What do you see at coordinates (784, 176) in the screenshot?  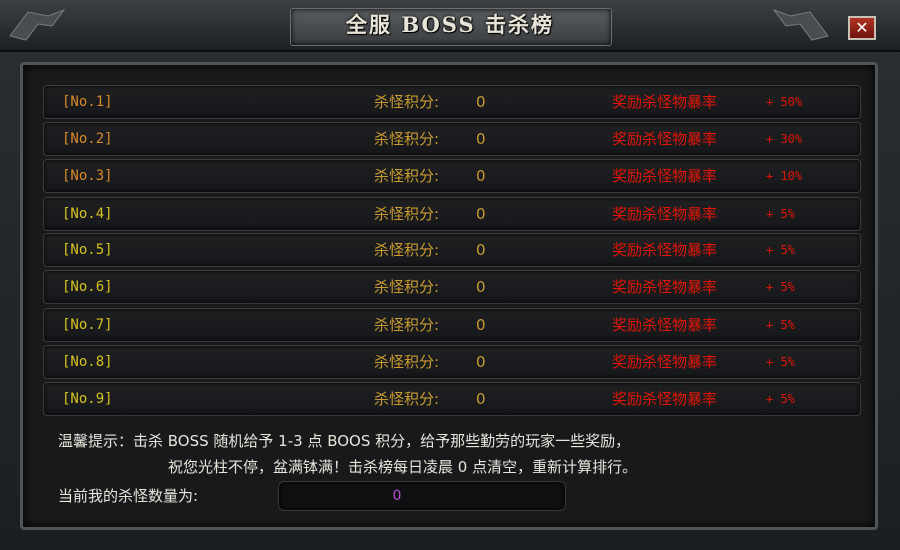 I see `reward-value: + 10%` at bounding box center [784, 176].